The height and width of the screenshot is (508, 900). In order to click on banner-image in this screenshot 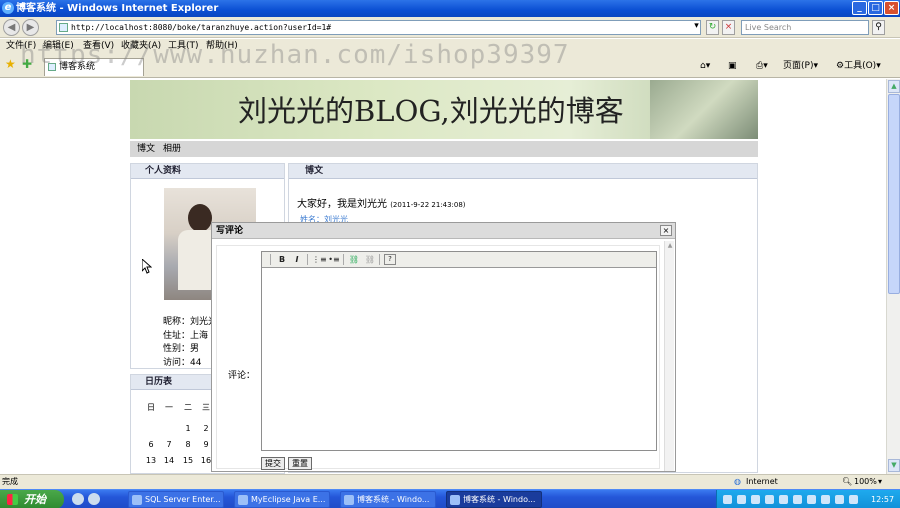, I will do `click(704, 109)`.